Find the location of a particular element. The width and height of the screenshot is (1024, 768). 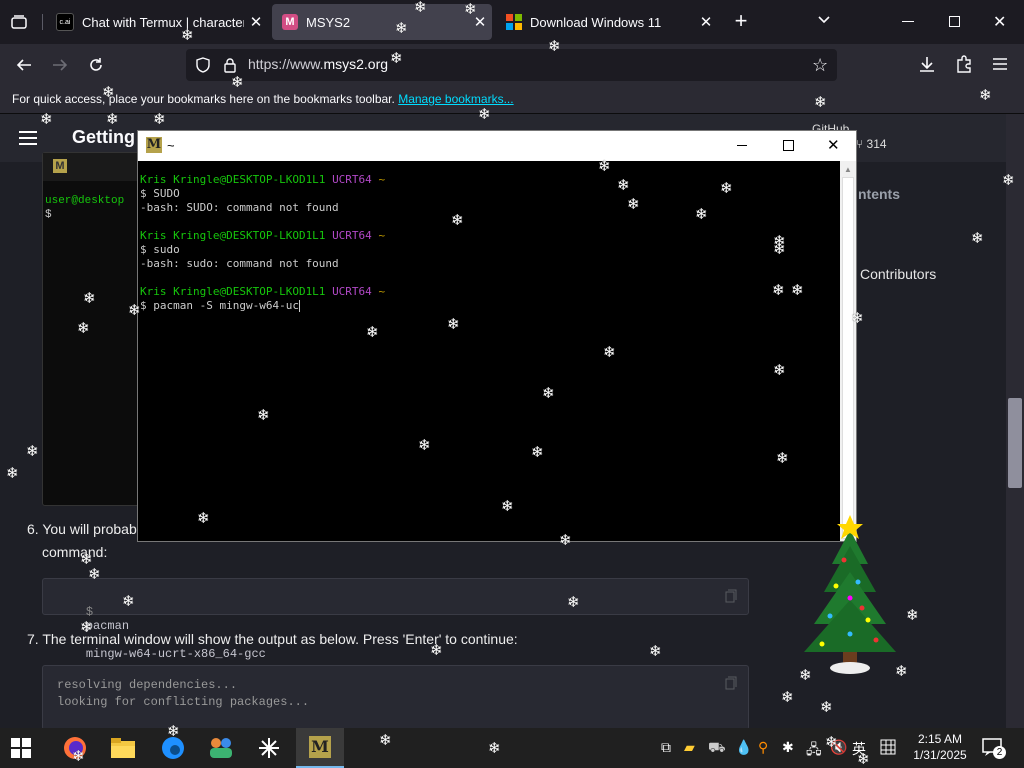

tab-character-ai: c.ai Chat with Termux | character.ai ✕ is located at coordinates (157, 22).